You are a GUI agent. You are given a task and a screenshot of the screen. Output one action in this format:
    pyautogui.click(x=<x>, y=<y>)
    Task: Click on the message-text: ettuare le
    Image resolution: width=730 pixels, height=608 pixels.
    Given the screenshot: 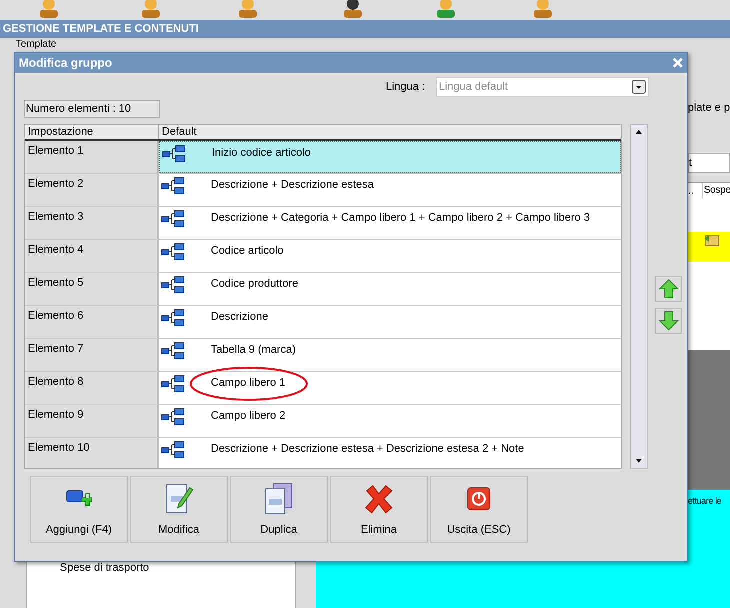 What is the action you would take?
    pyautogui.click(x=705, y=501)
    